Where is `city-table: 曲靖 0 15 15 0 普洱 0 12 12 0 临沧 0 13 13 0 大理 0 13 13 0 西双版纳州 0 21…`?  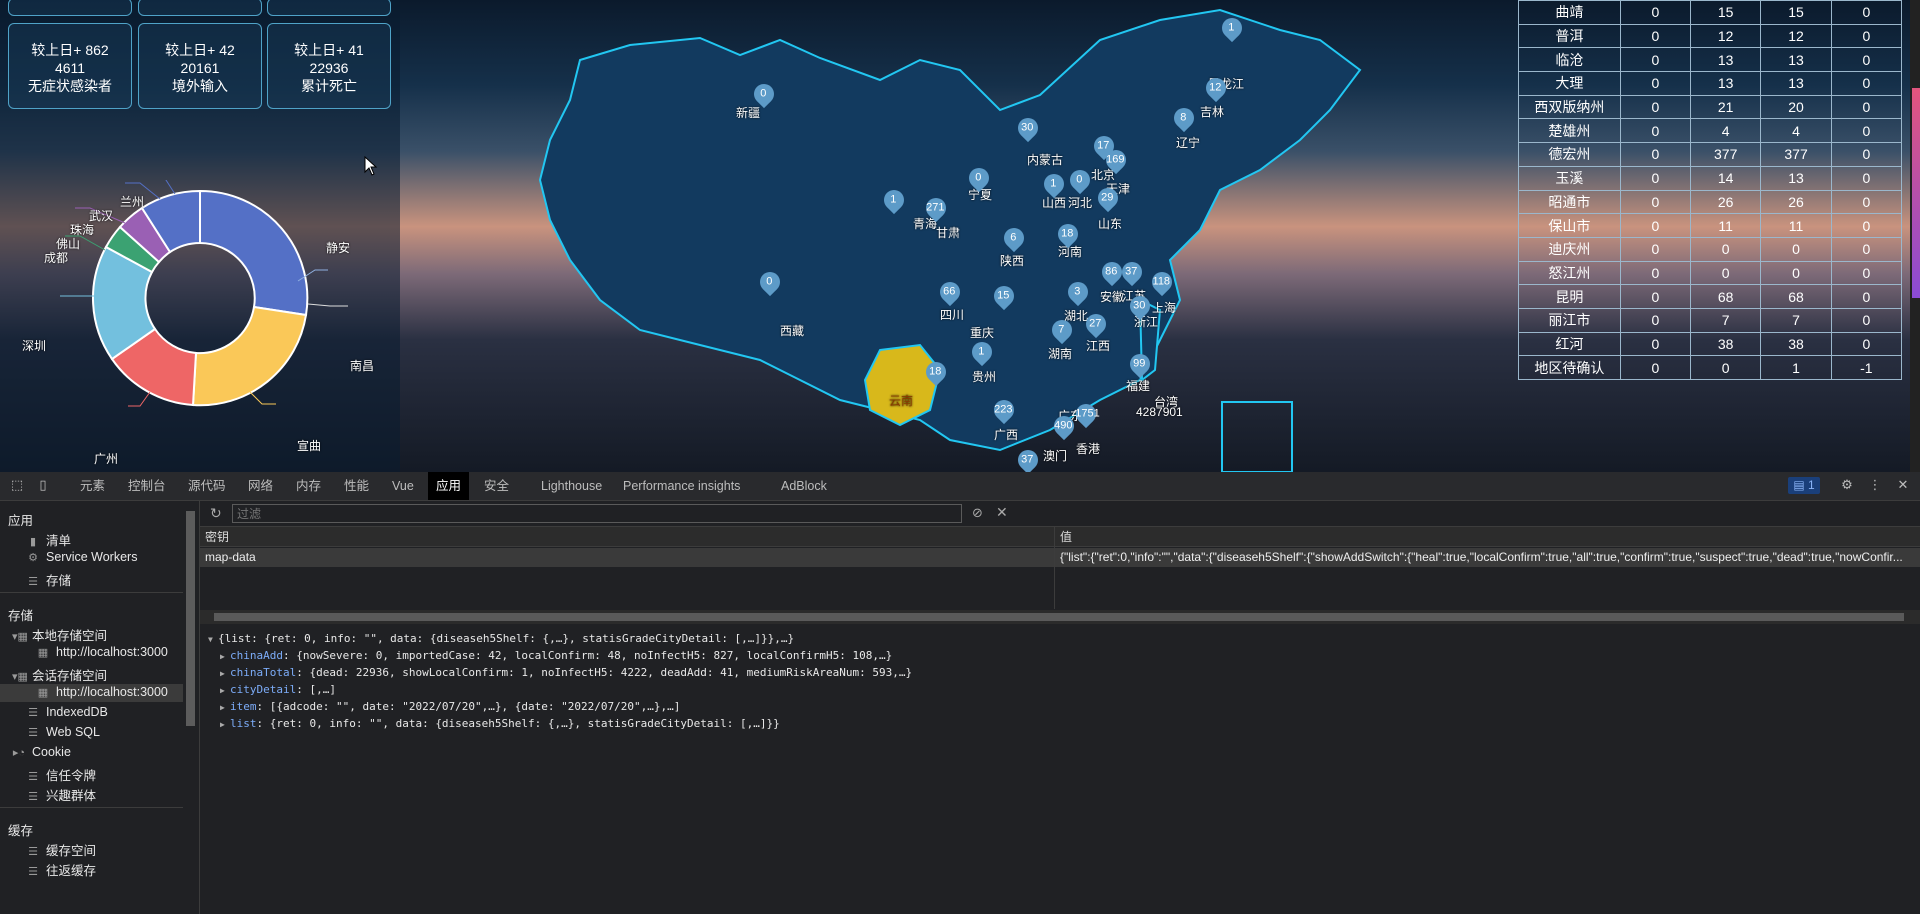 city-table: 曲靖 0 15 15 0 普洱 0 12 12 0 临沧 0 13 13 0 大理 0 13 13 0 西双版纳州 0 21… is located at coordinates (1710, 190).